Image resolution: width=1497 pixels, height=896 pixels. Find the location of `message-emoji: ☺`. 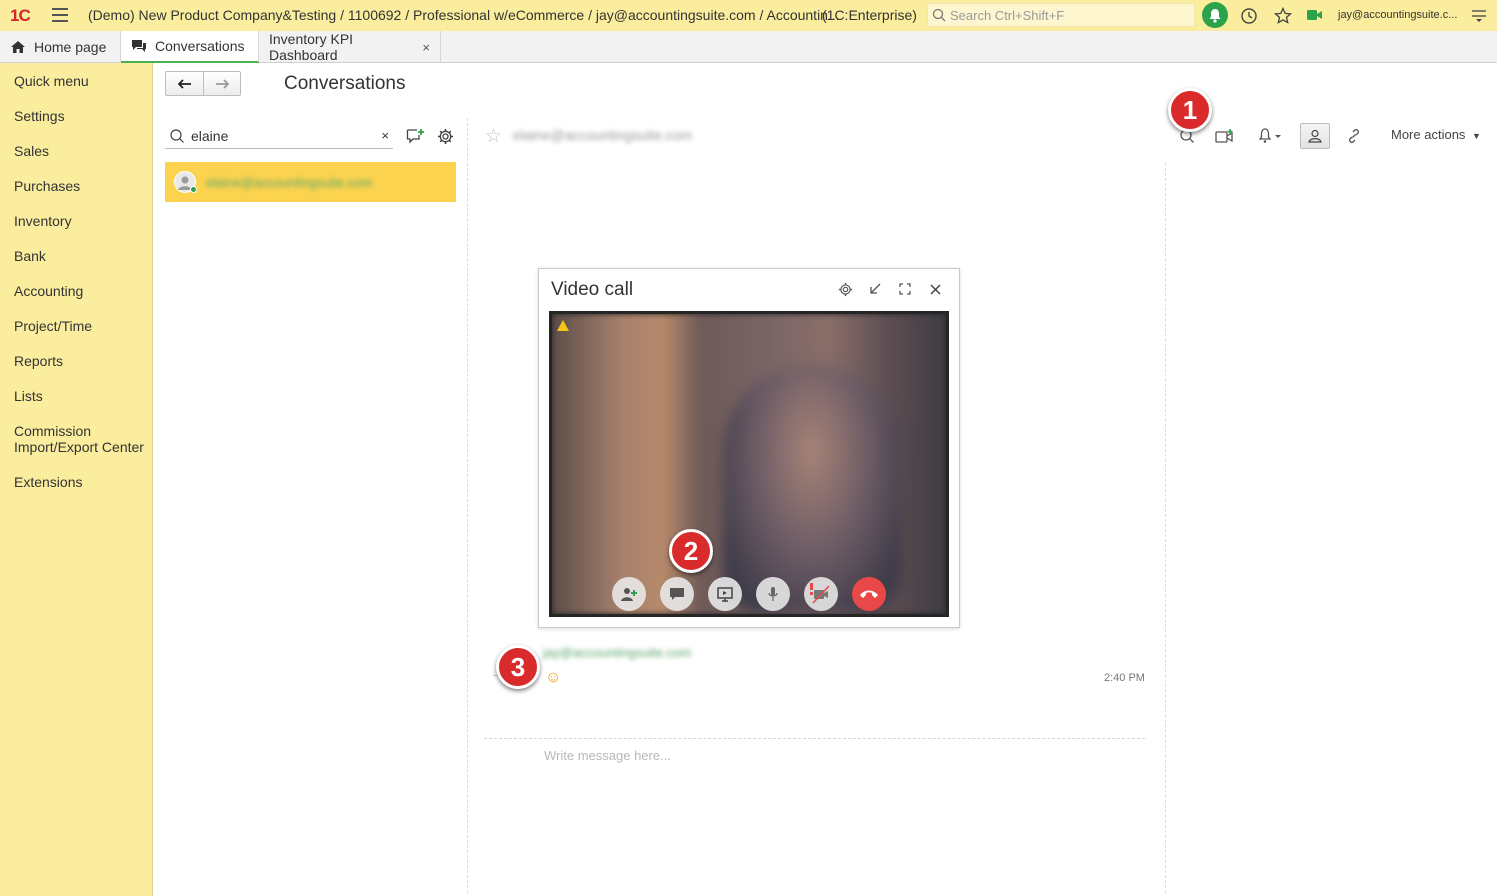

message-emoji: ☺ is located at coordinates (553, 677).